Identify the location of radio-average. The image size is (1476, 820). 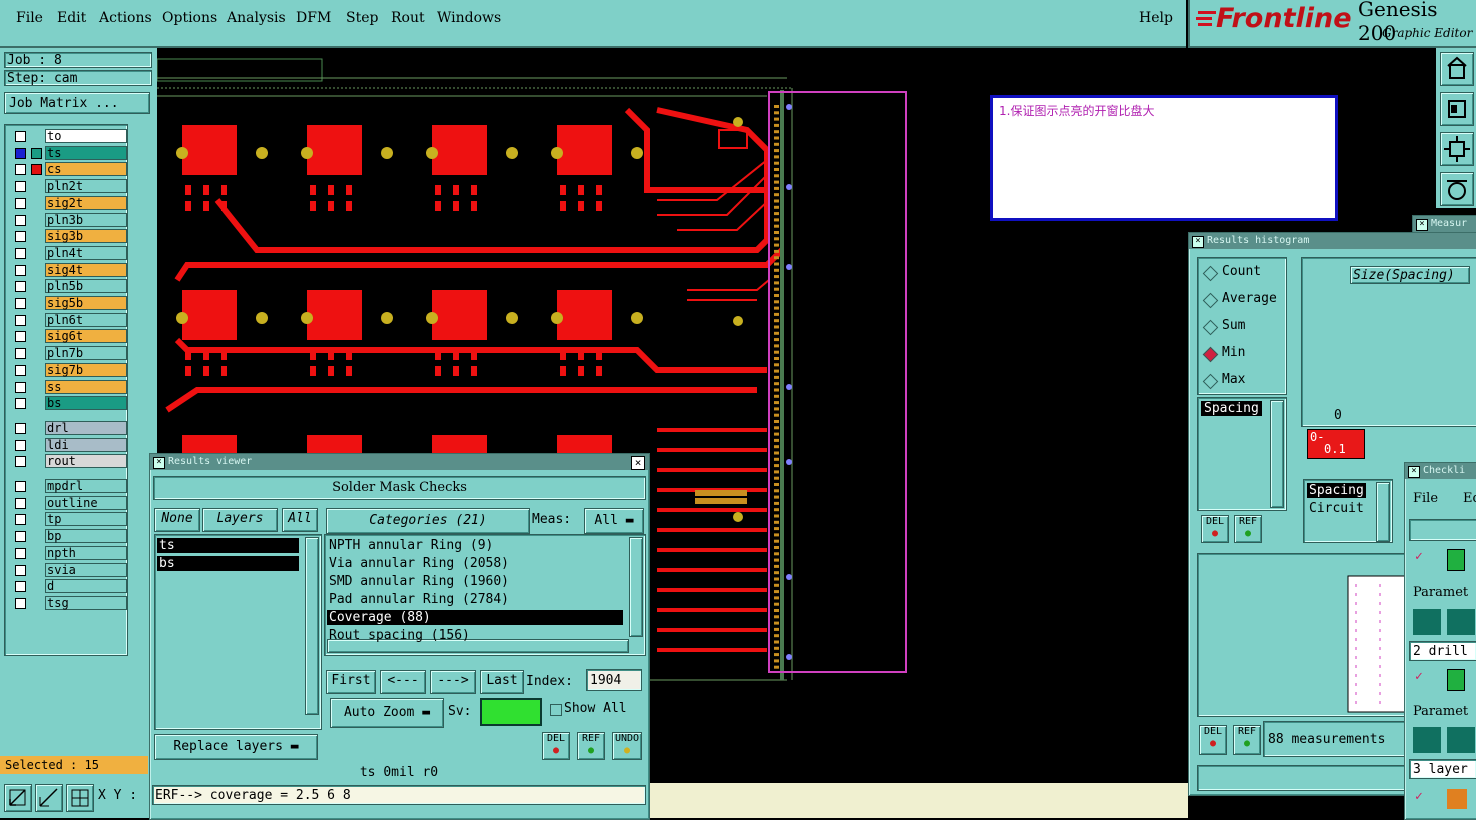
(1210, 300).